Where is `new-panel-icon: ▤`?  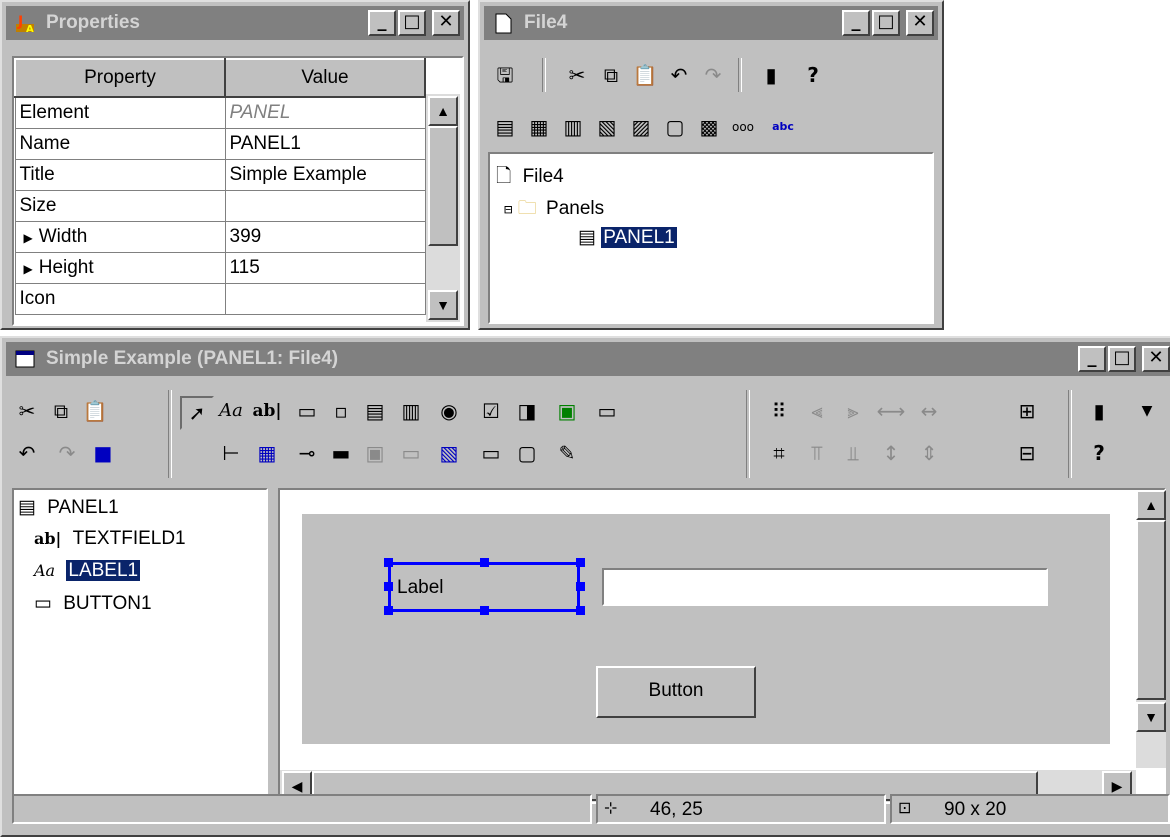
new-panel-icon: ▤ is located at coordinates (505, 127).